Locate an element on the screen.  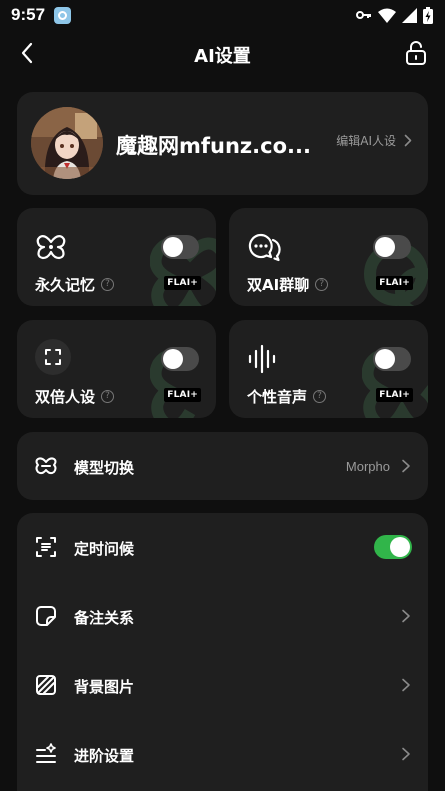
model-switch-row: 模型切换 Morpho is located at coordinates (222, 466).